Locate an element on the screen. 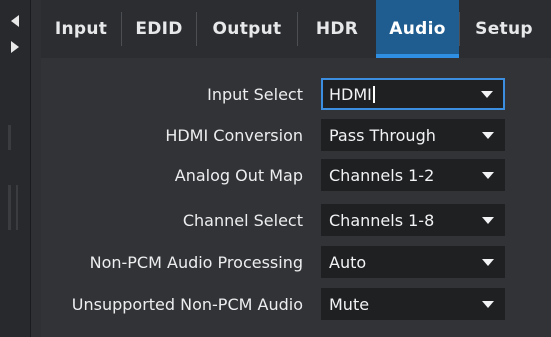 The height and width of the screenshot is (337, 551). setting-row-input-select: Input Select HDMI is located at coordinates (296, 94).